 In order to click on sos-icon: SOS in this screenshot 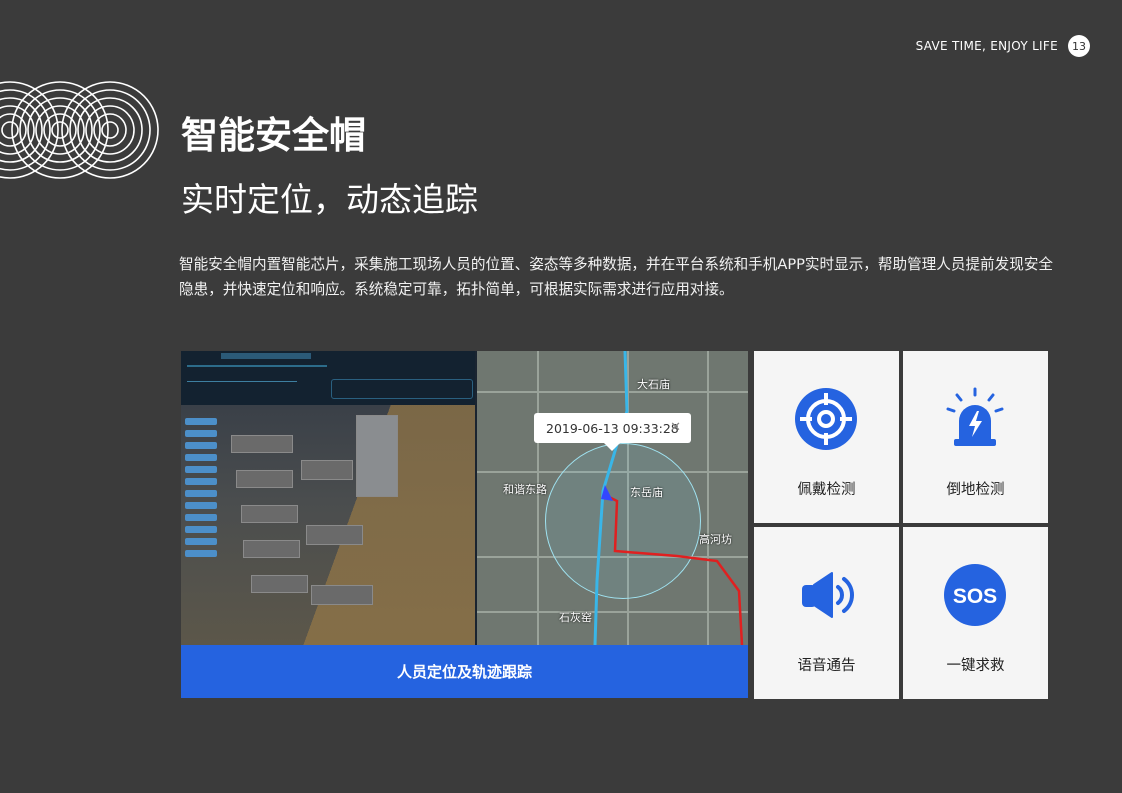, I will do `click(975, 595)`.